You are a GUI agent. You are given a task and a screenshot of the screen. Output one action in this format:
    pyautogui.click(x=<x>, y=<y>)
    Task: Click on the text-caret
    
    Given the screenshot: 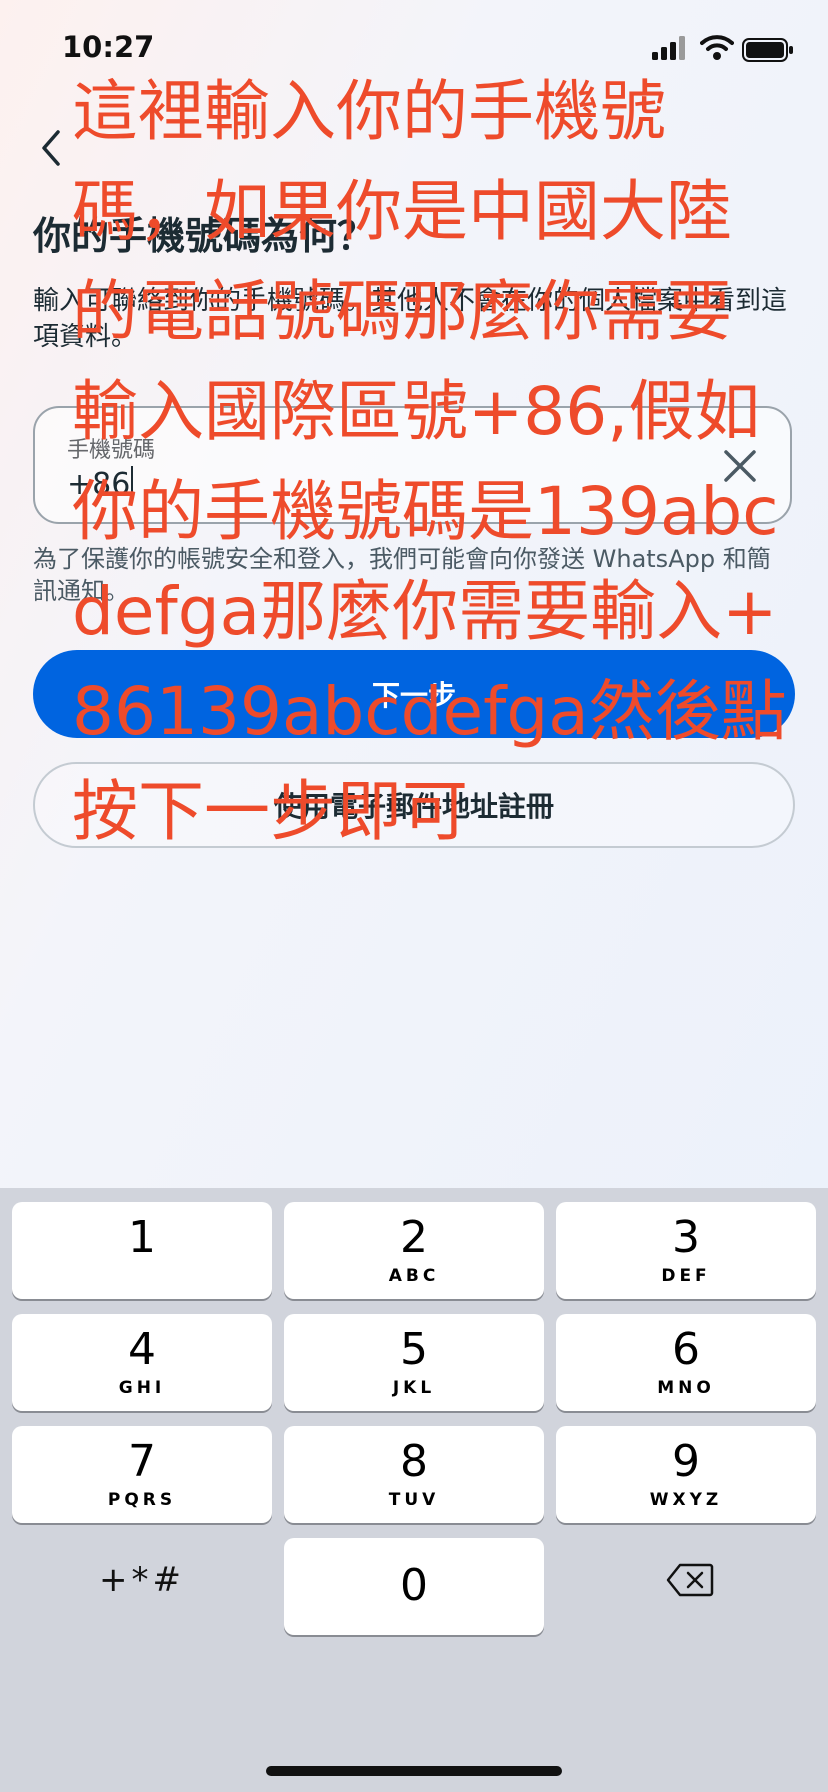 What is the action you would take?
    pyautogui.click(x=132, y=483)
    